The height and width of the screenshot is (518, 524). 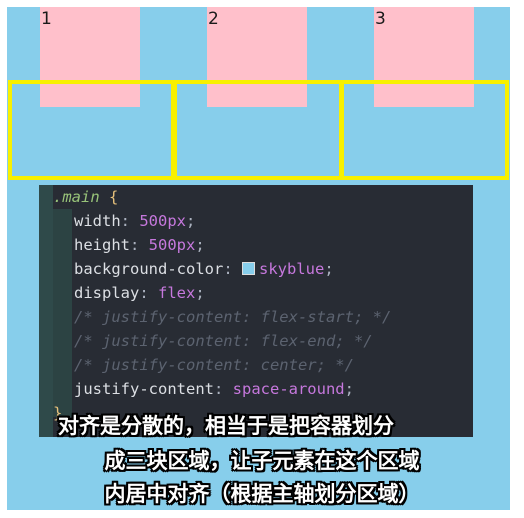 I want to click on color-swatch-icon, so click(x=248, y=268).